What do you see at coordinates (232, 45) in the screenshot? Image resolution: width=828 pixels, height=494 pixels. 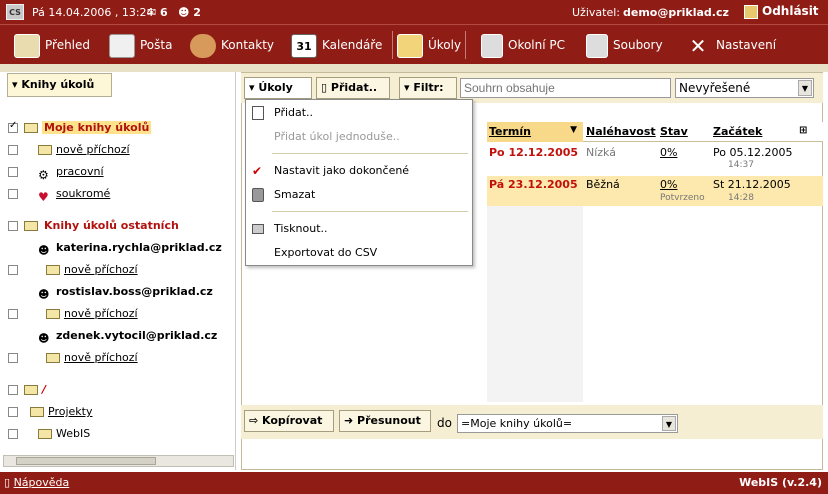 I see `nav-contacts: Kontakty` at bounding box center [232, 45].